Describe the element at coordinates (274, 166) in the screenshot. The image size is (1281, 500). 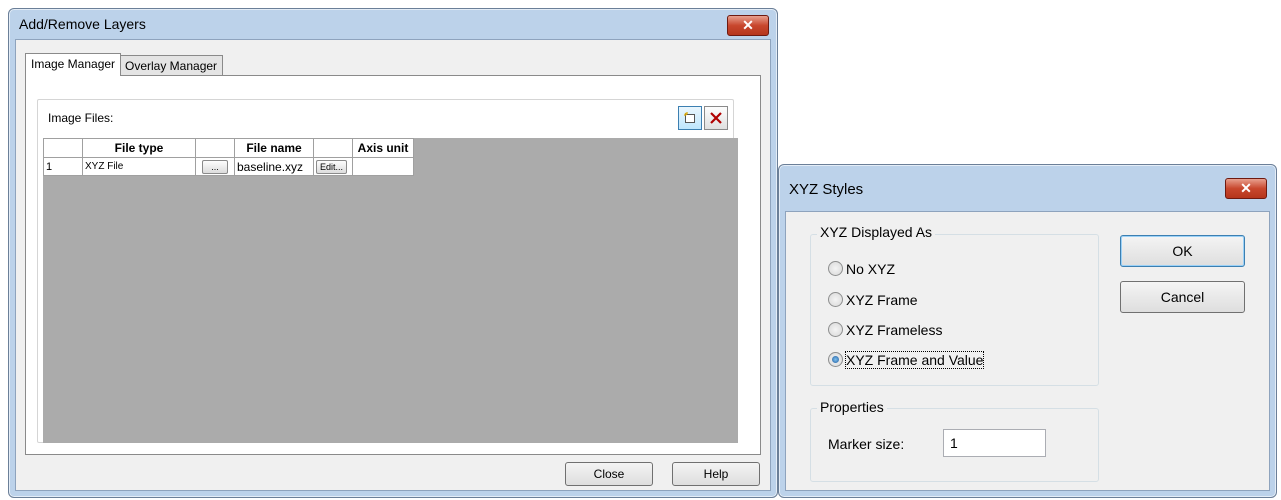
I see `file-name-cell: baseline.xyz` at that location.